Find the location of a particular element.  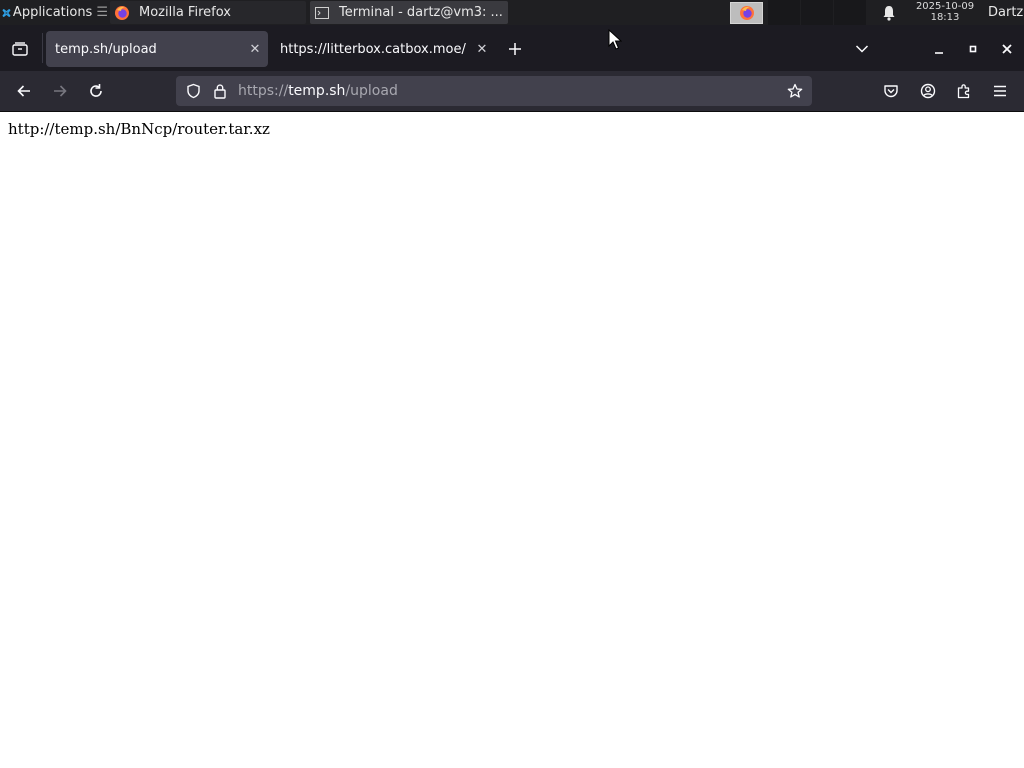

account-icon is located at coordinates (928, 91).